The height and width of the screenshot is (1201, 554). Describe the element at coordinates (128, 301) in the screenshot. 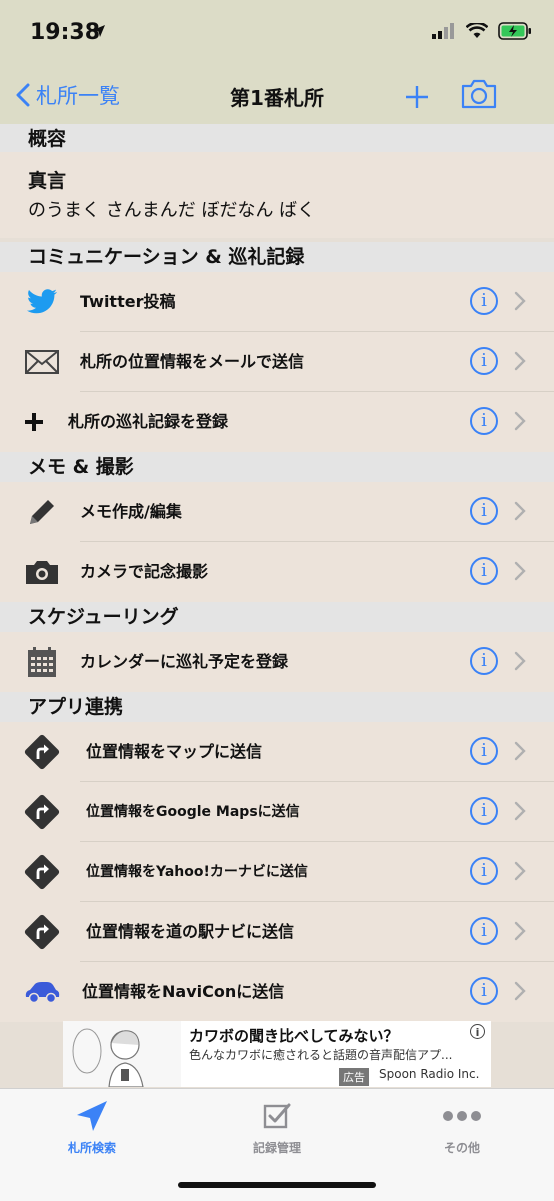

I see `row-twitter-label: Twitter投稿` at that location.